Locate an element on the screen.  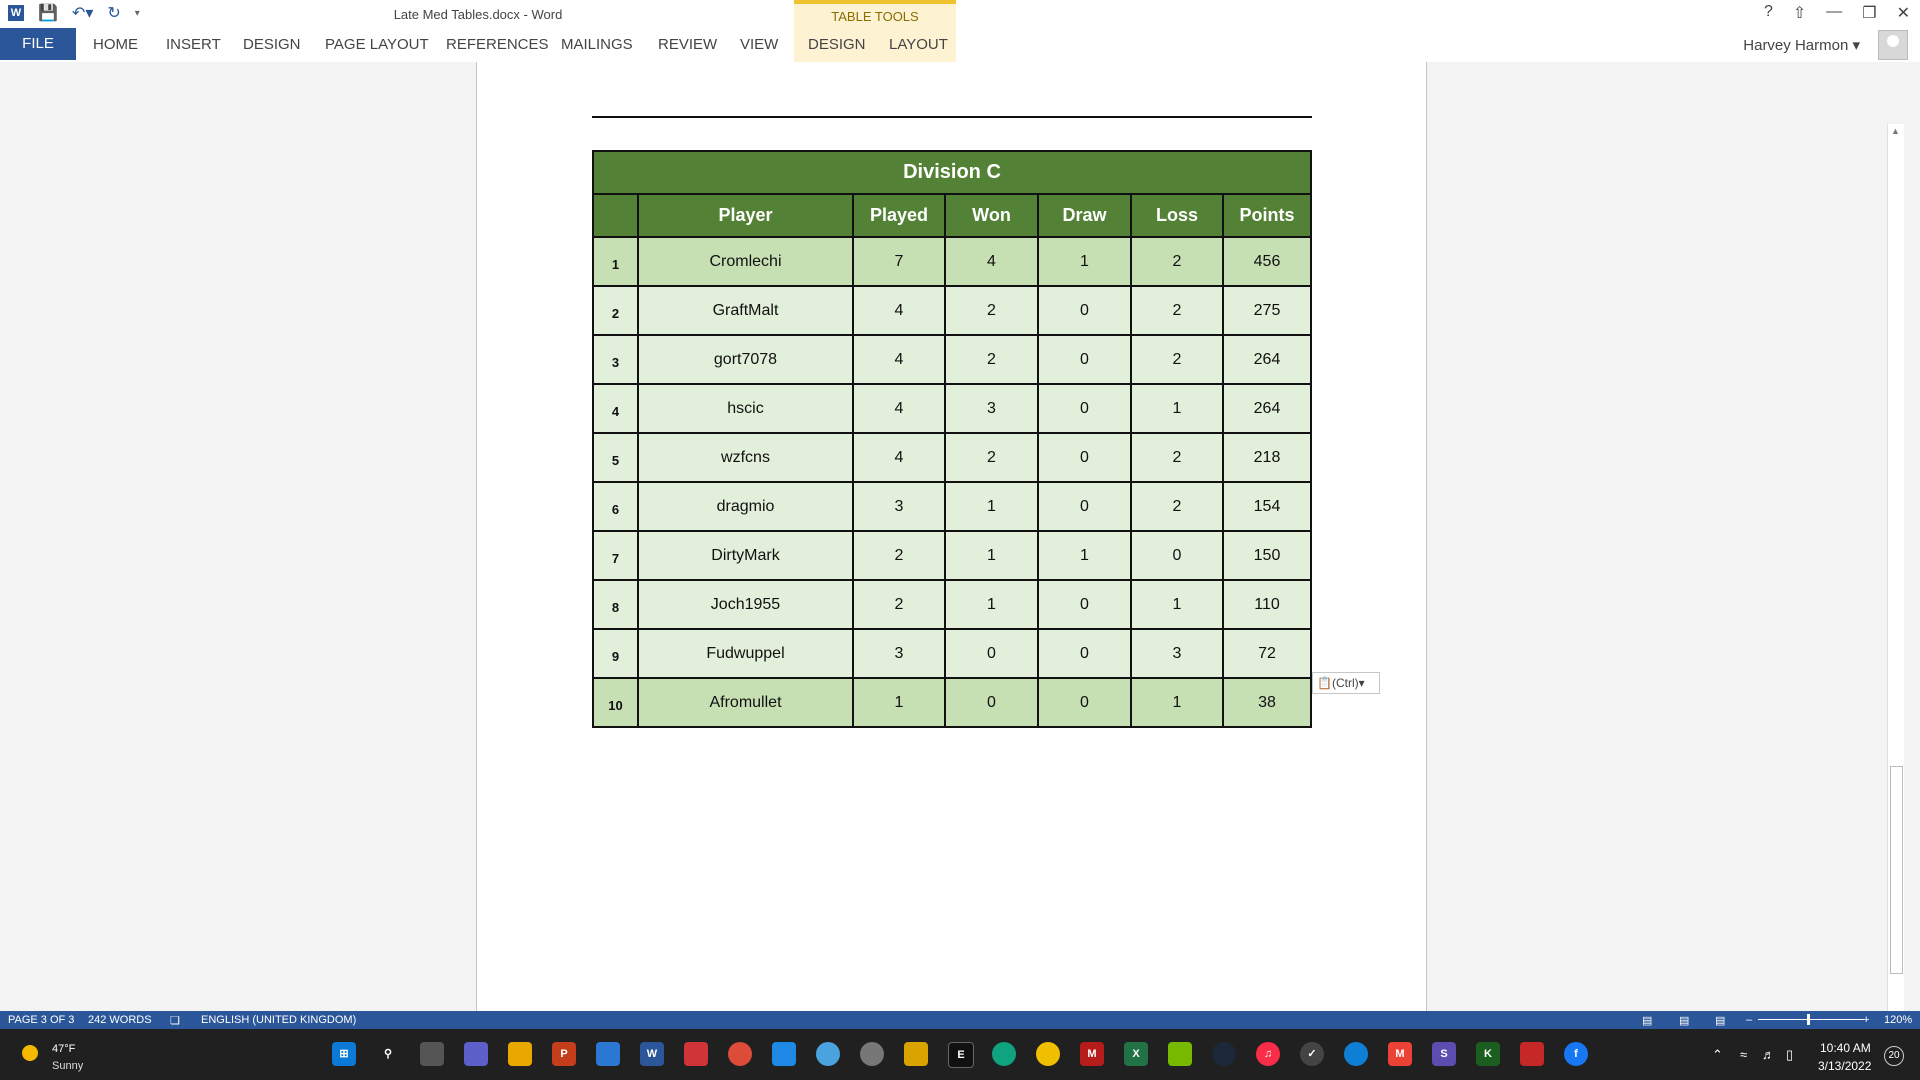
player-cell: wzfcns is located at coordinates (745, 457).